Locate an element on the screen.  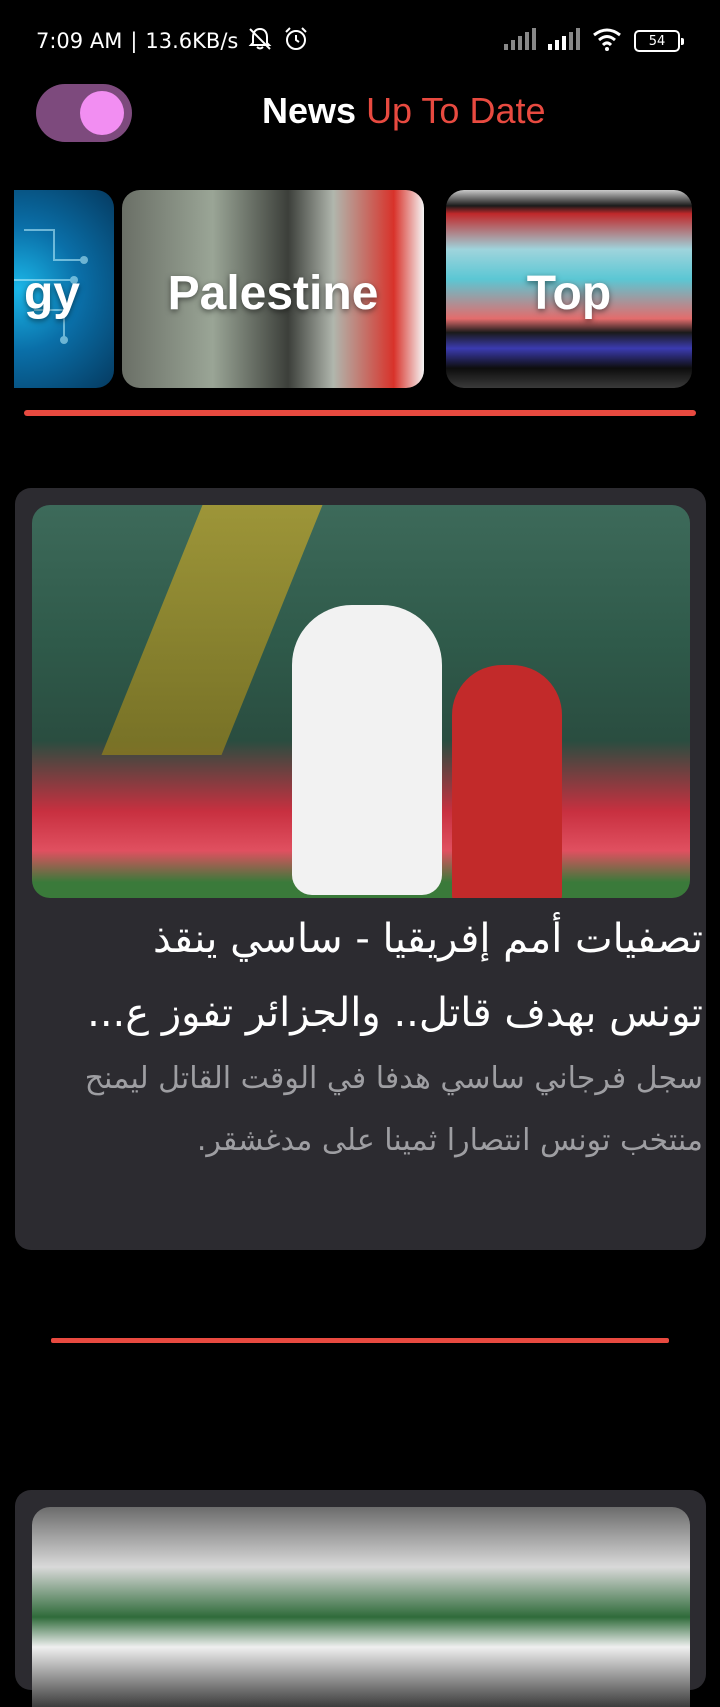
battery-level: 54 is located at coordinates (657, 41).